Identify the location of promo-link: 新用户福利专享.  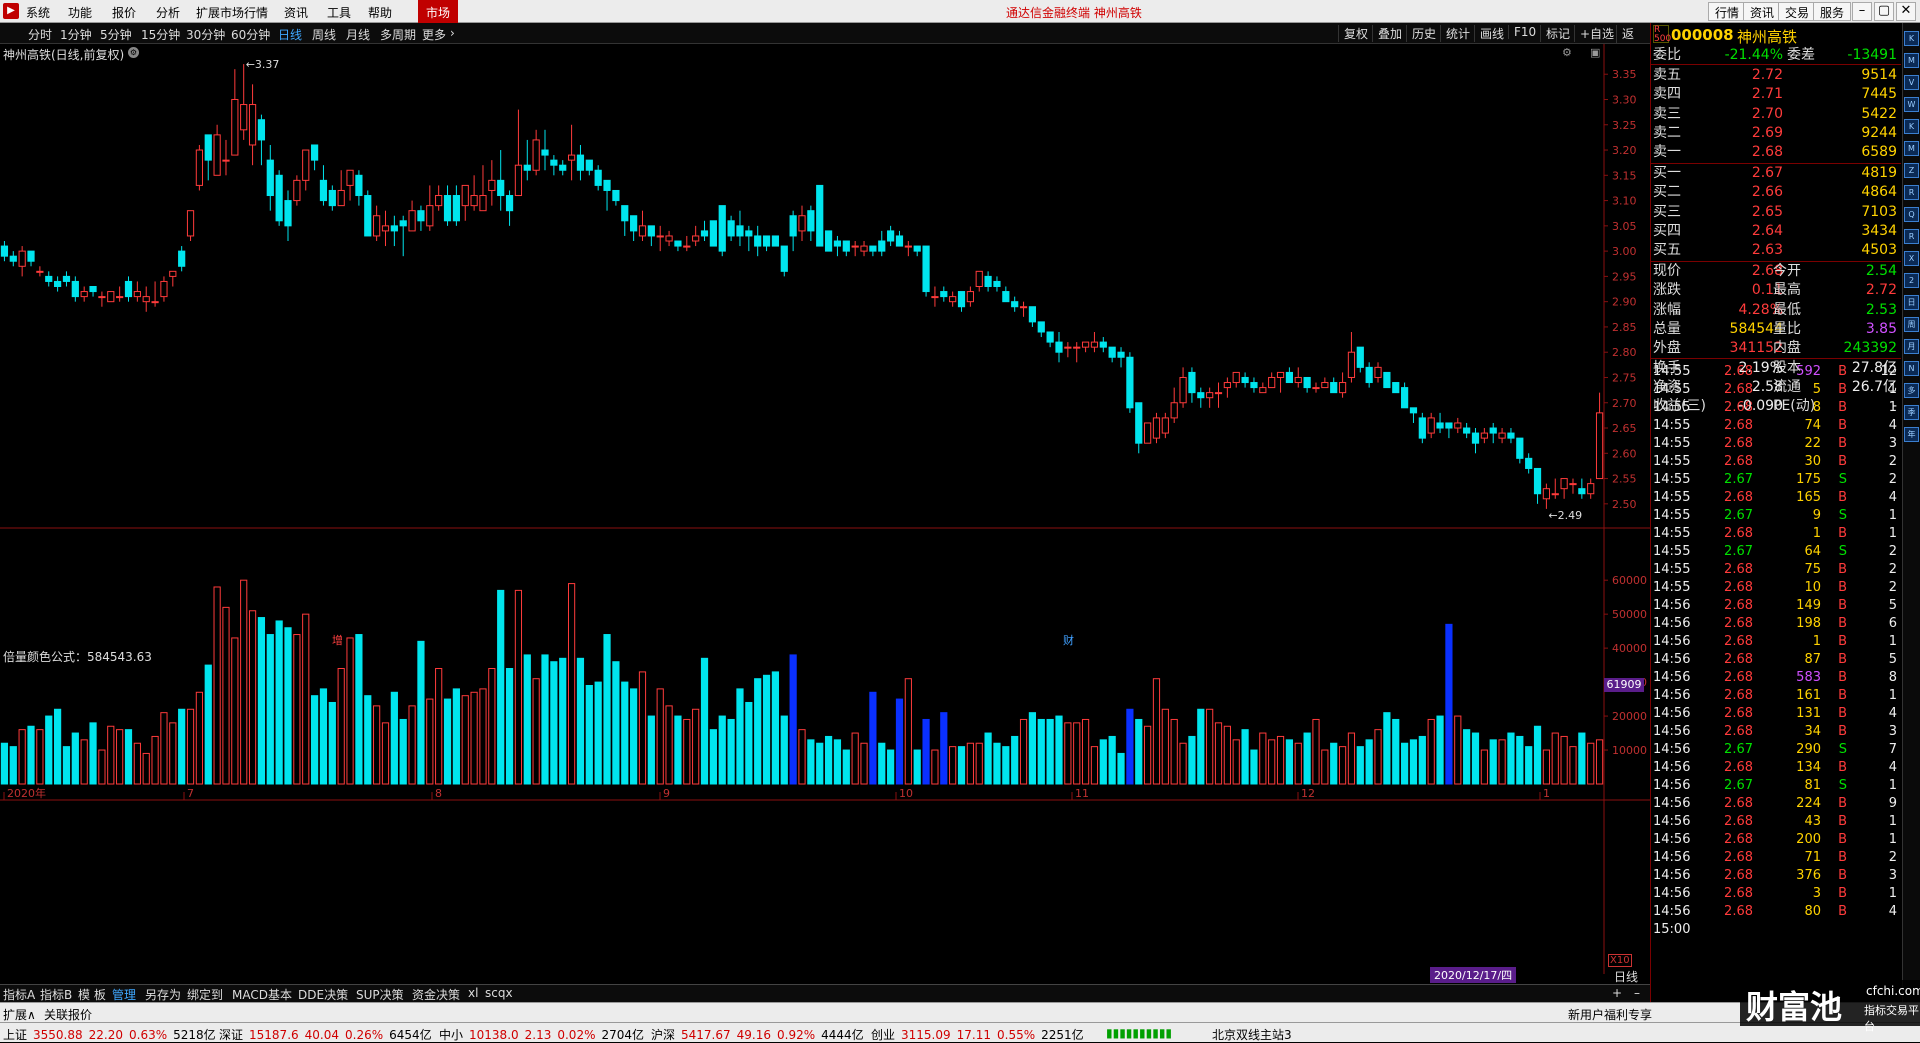
(1610, 1014).